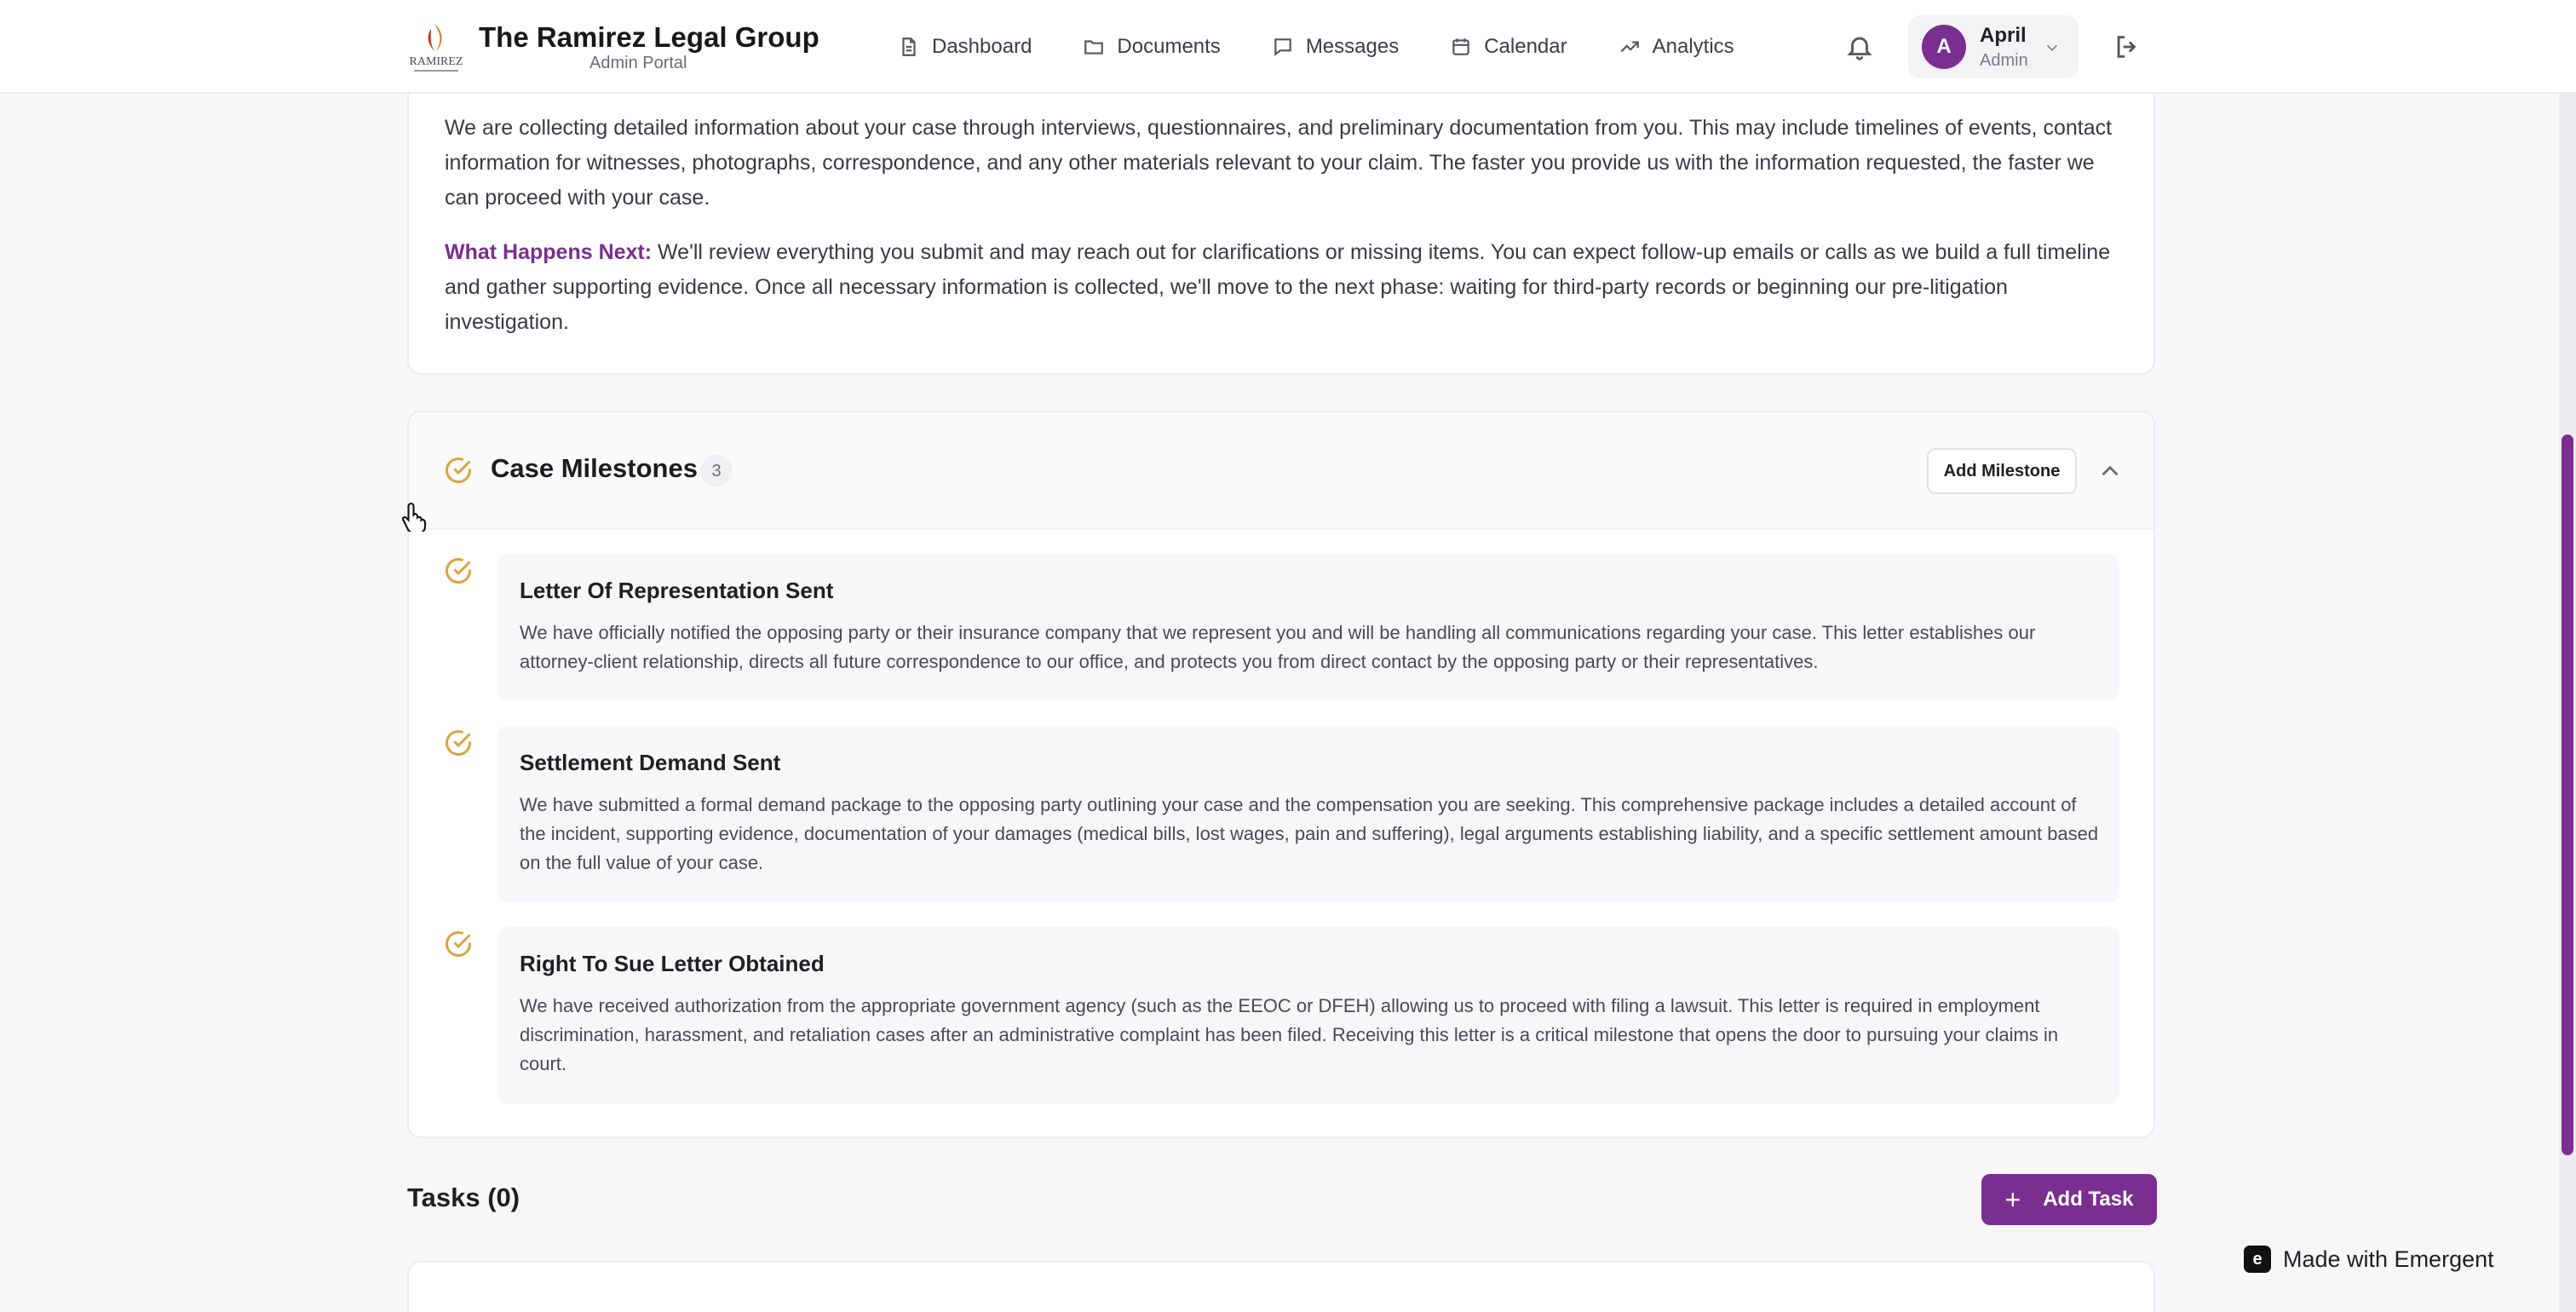 Image resolution: width=2576 pixels, height=1312 pixels. Describe the element at coordinates (650, 762) in the screenshot. I see `milestone-title: Settlement Demand Sent` at that location.